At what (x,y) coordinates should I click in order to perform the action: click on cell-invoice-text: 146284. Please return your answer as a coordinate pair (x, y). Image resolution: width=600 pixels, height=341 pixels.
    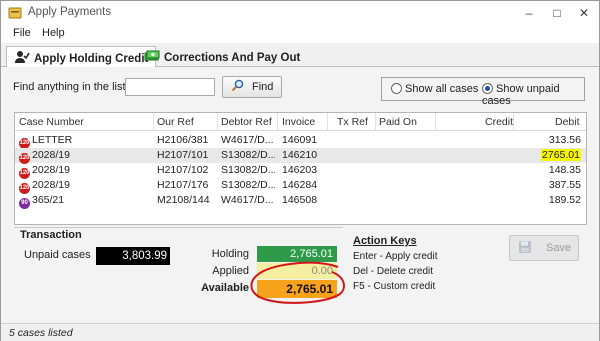
    Looking at the image, I should click on (300, 185).